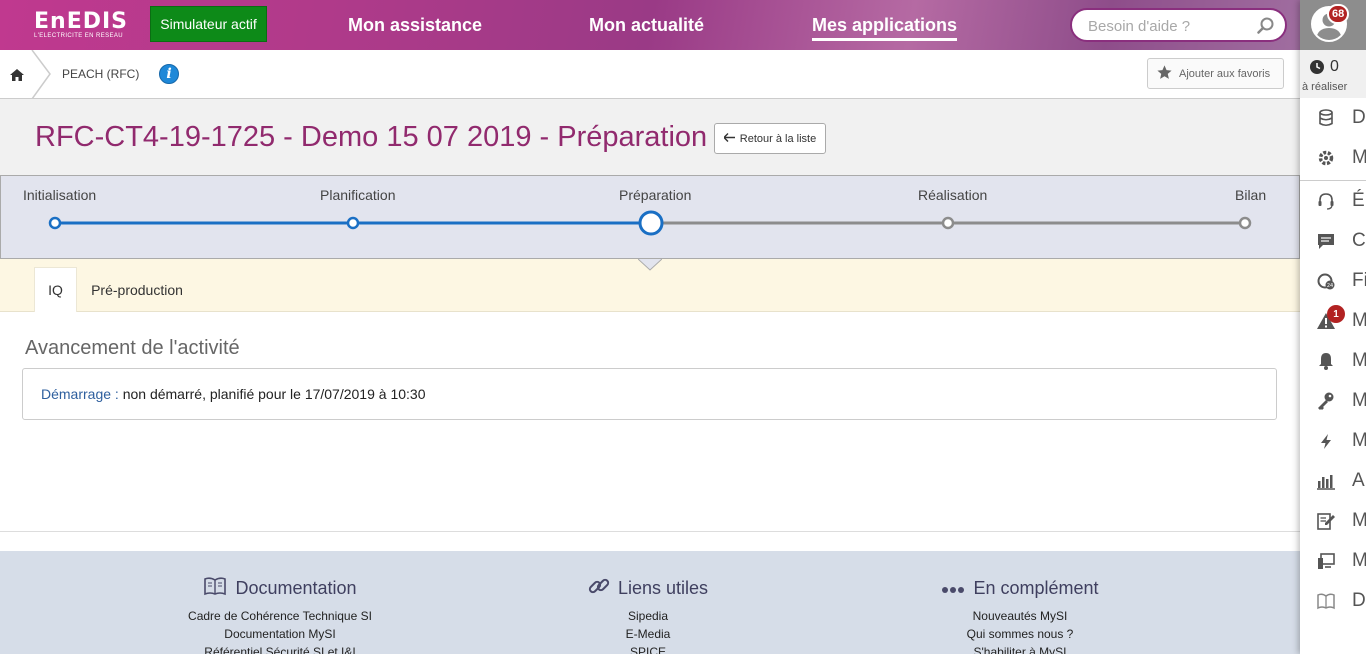 The height and width of the screenshot is (654, 1366). I want to click on sidebar-item-13: D, so click(1333, 601).